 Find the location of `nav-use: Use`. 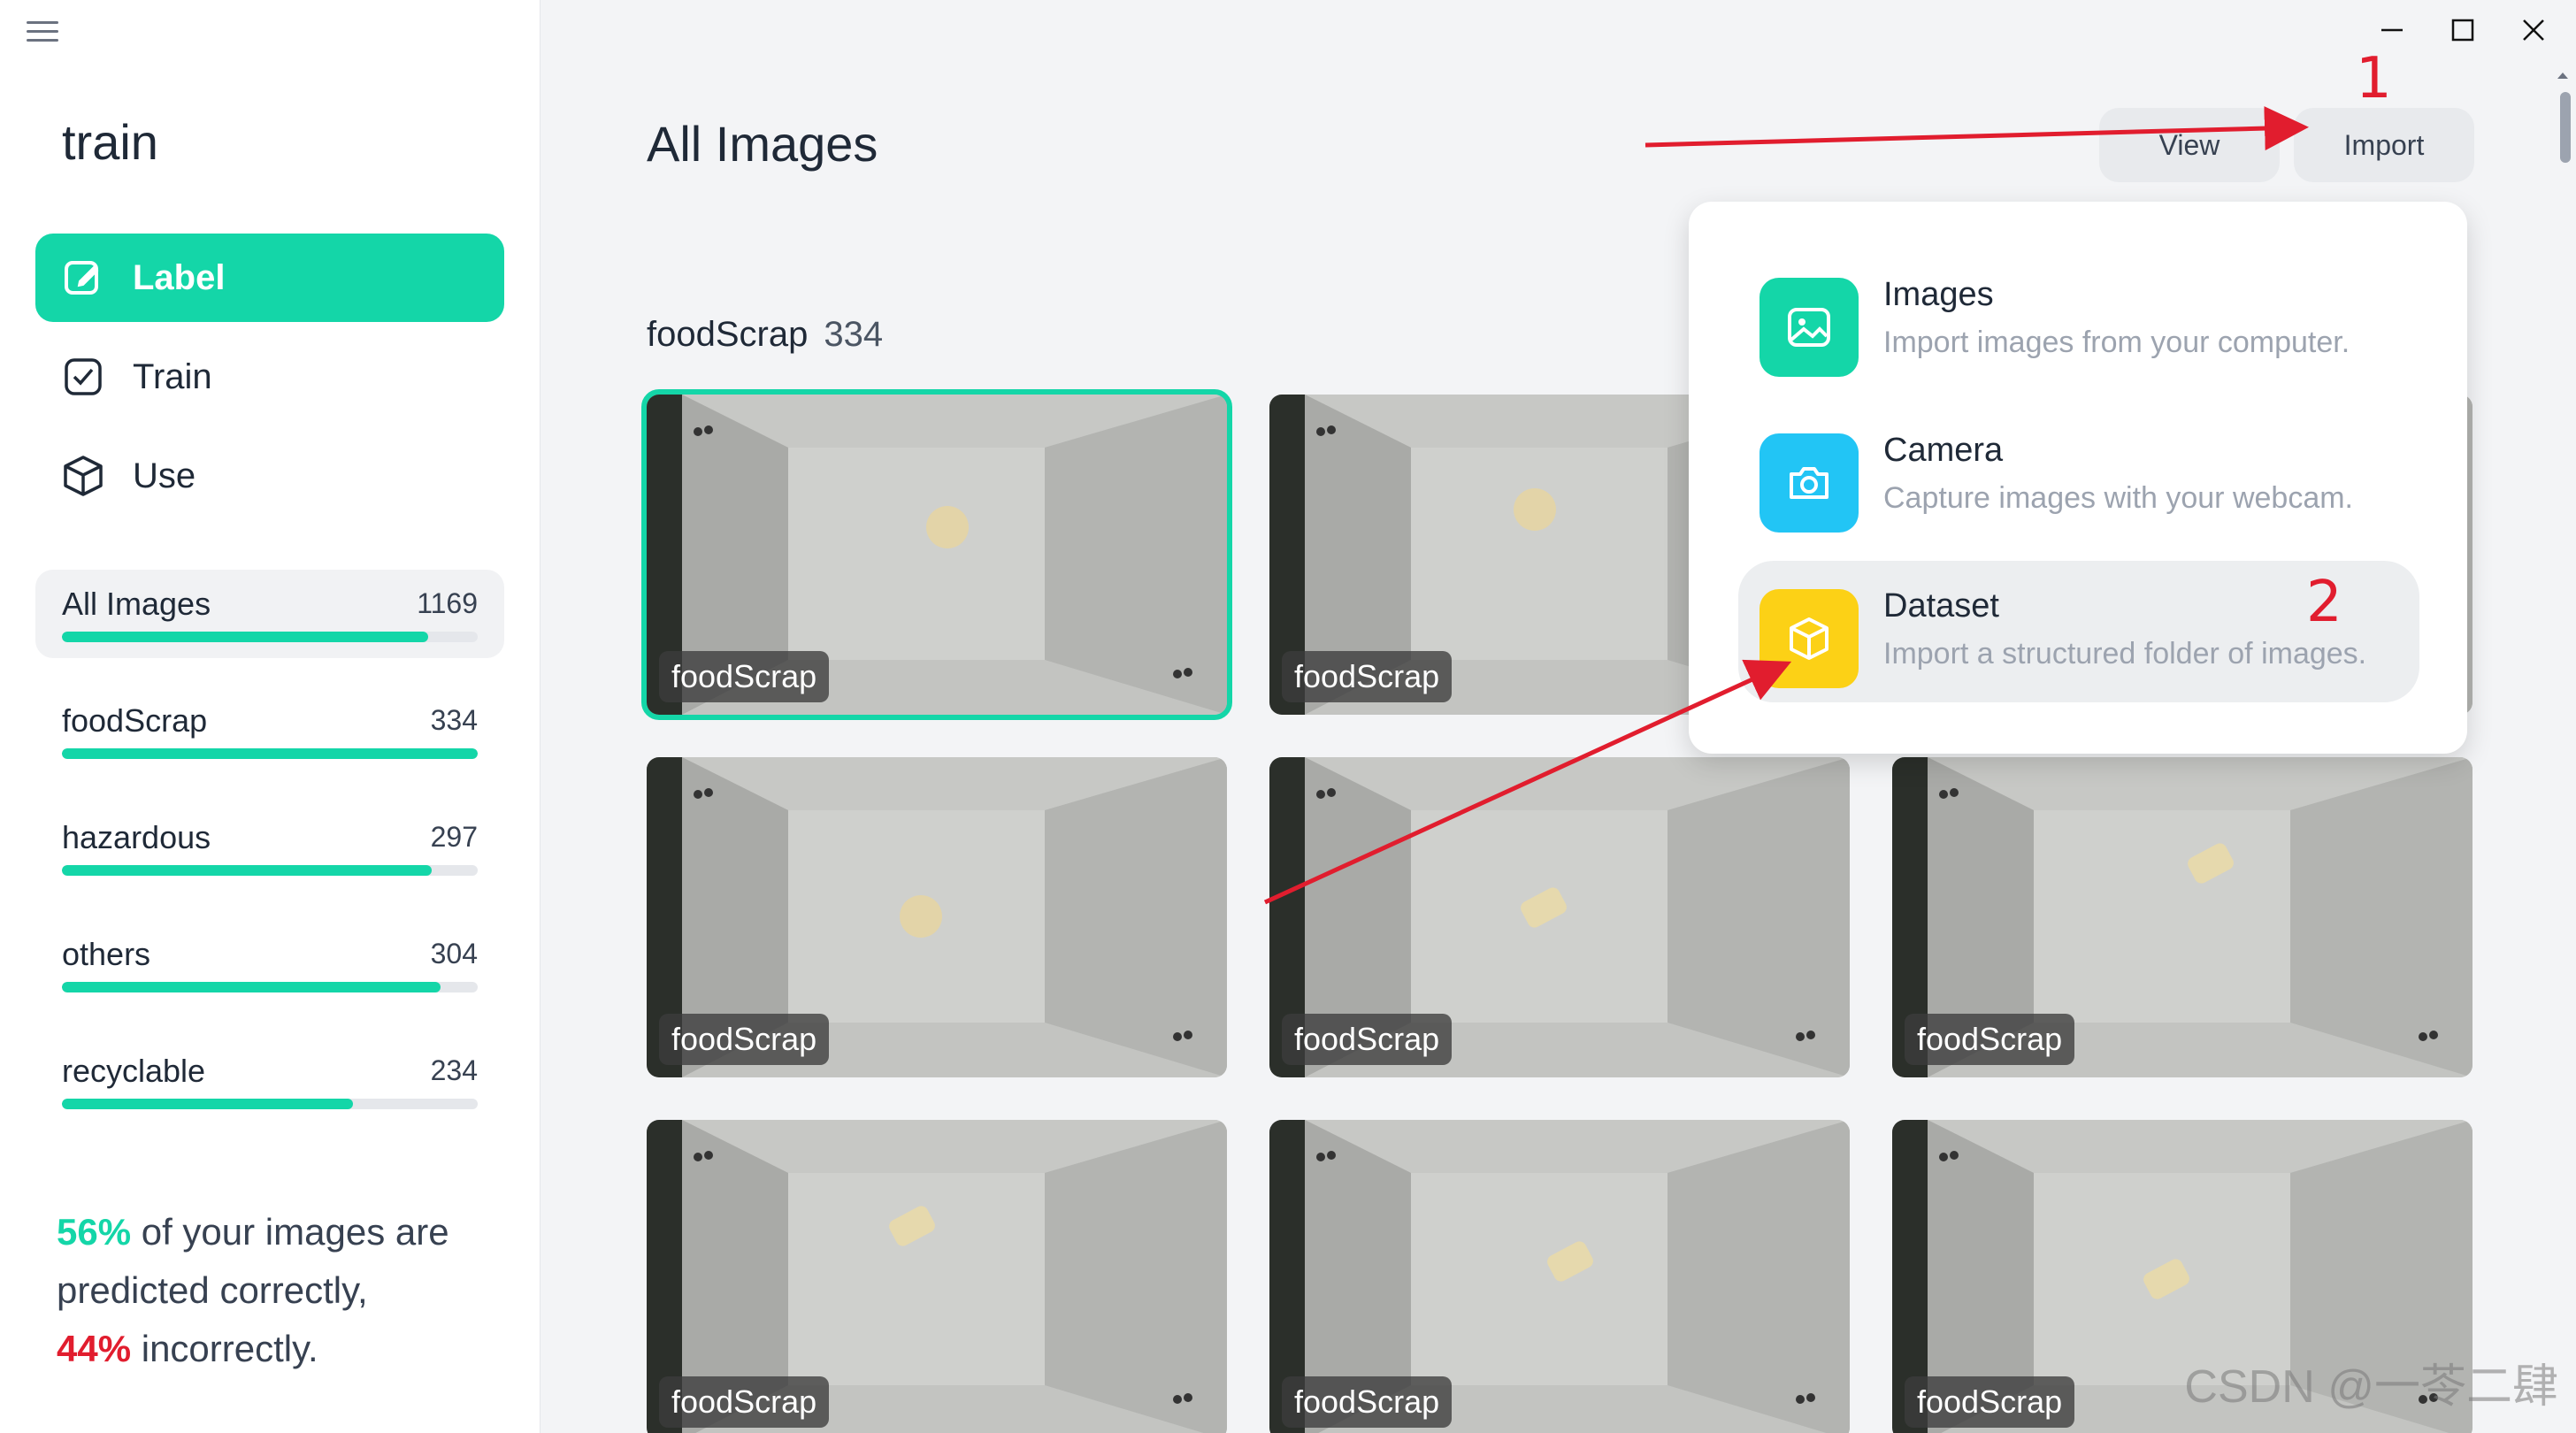

nav-use: Use is located at coordinates (269, 476).